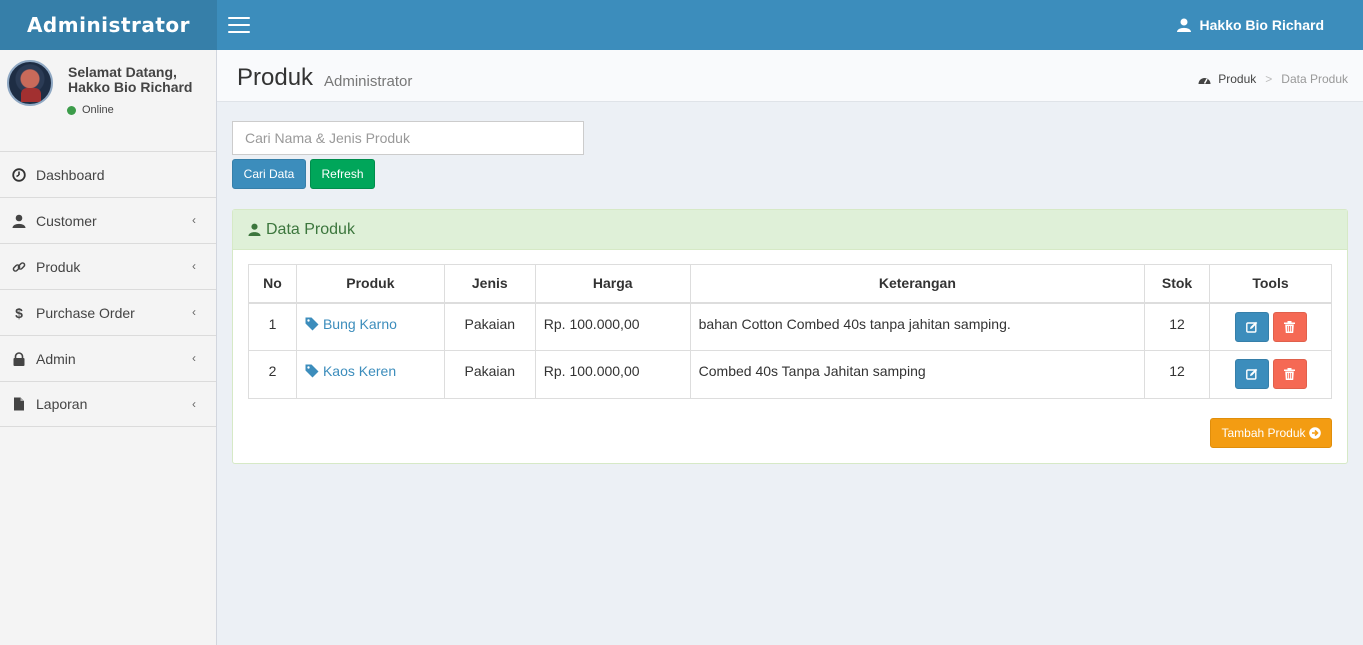 The image size is (1363, 645). What do you see at coordinates (98, 110) in the screenshot?
I see `status-label: Online` at bounding box center [98, 110].